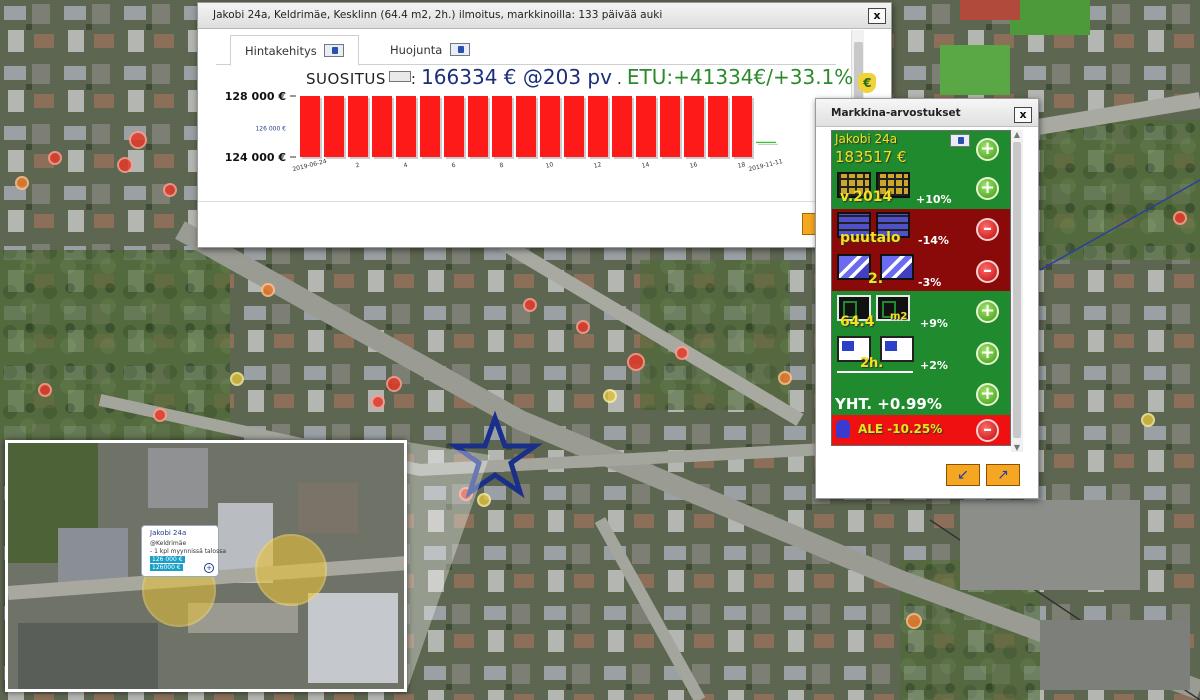  I want to click on collapse-button: ↙, so click(963, 475).